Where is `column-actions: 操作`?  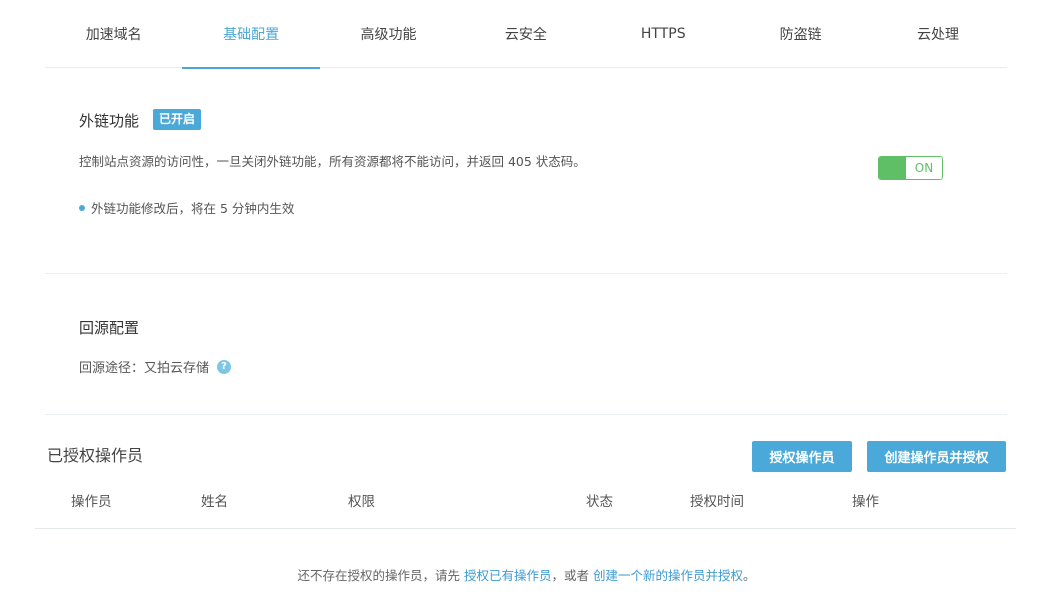 column-actions: 操作 is located at coordinates (865, 502).